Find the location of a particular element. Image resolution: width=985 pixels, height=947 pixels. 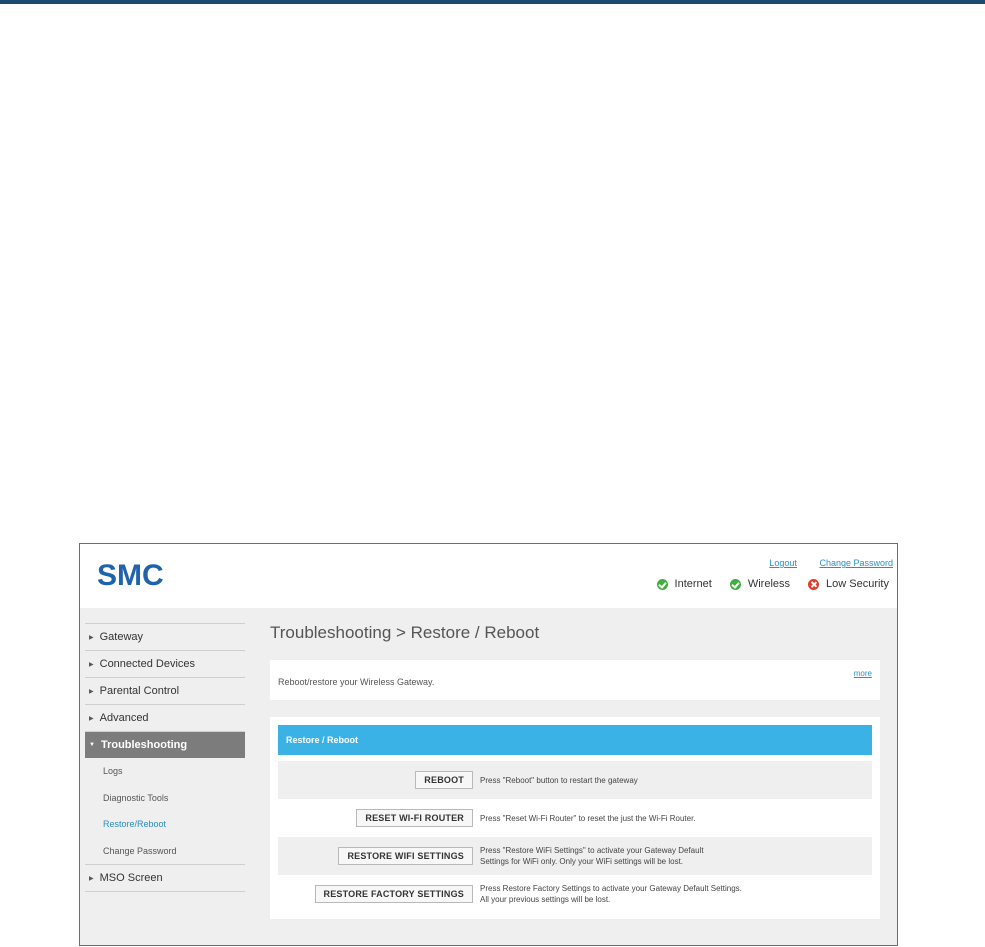

sidebar-subitem-label: Restore/Reboot is located at coordinates (135, 824).